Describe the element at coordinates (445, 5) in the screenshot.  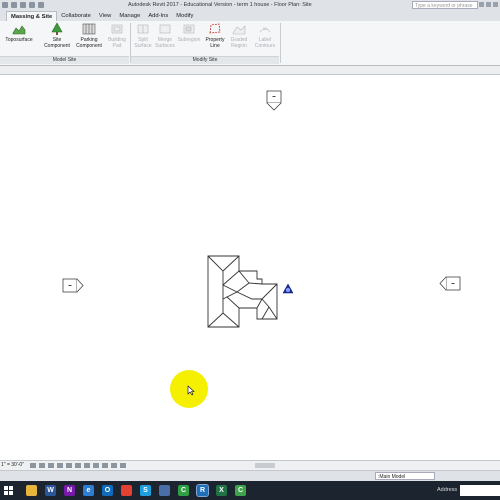
I see `search-input: Type a keyword or phrase` at that location.